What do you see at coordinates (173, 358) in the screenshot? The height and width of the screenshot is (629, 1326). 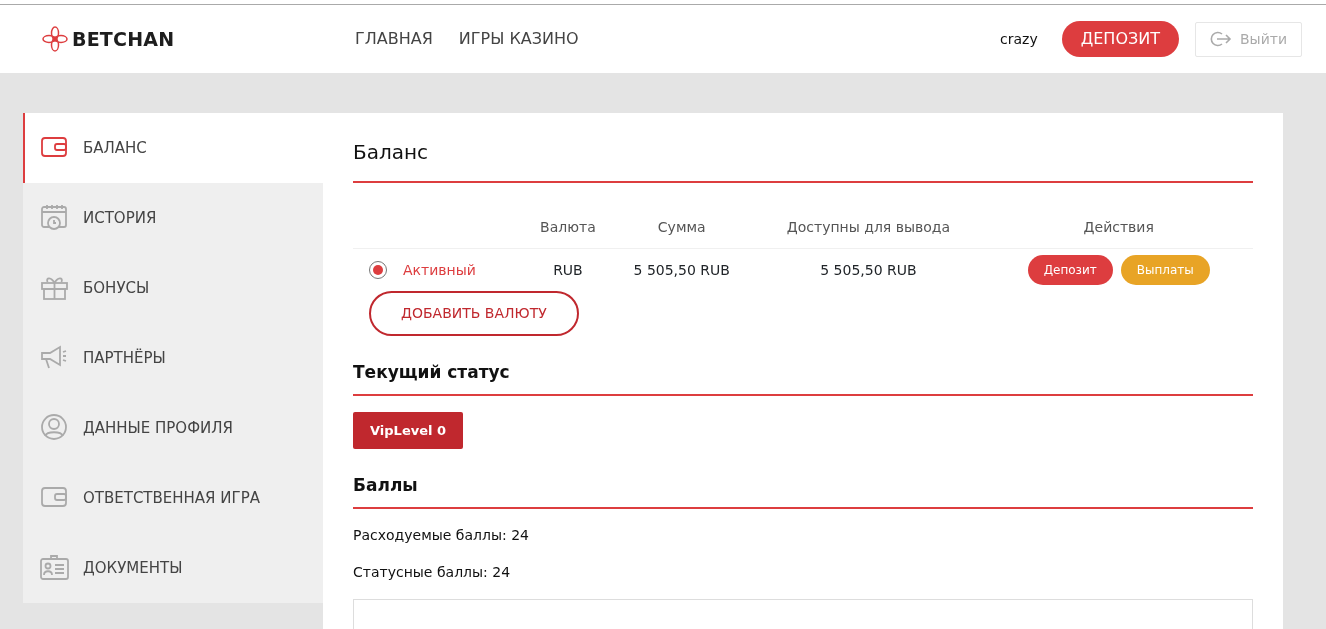 I see `sidebar-item: ПАРТНЁРЫ` at bounding box center [173, 358].